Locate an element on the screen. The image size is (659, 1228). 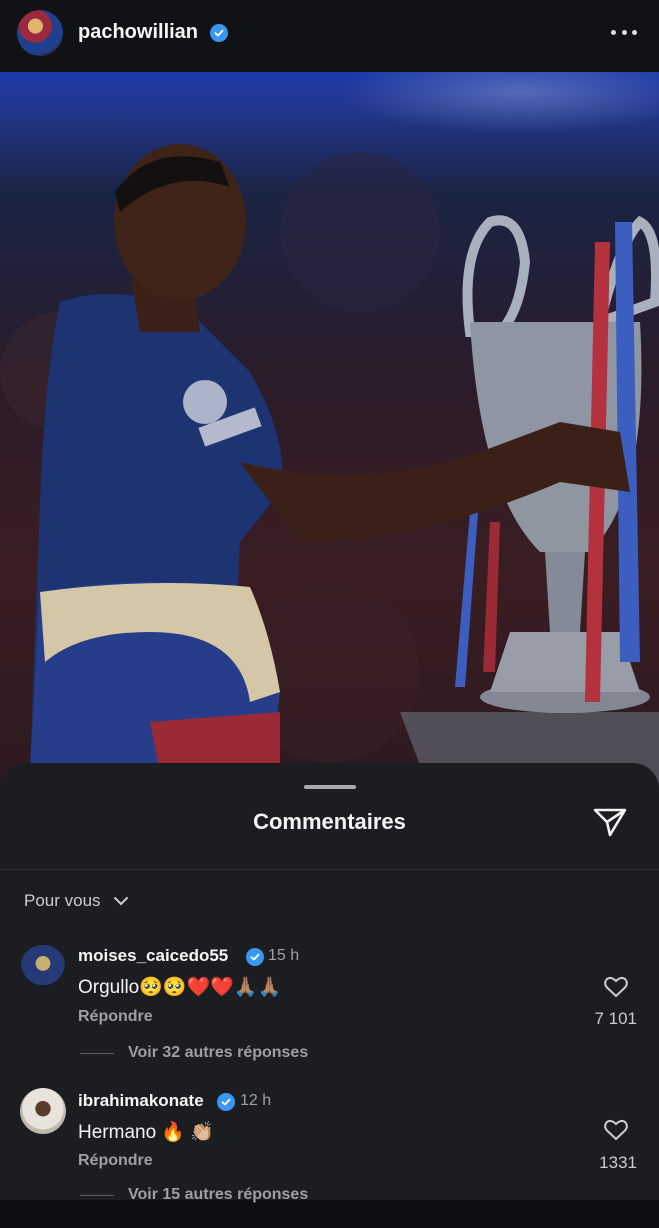
drag-handle is located at coordinates (330, 787).